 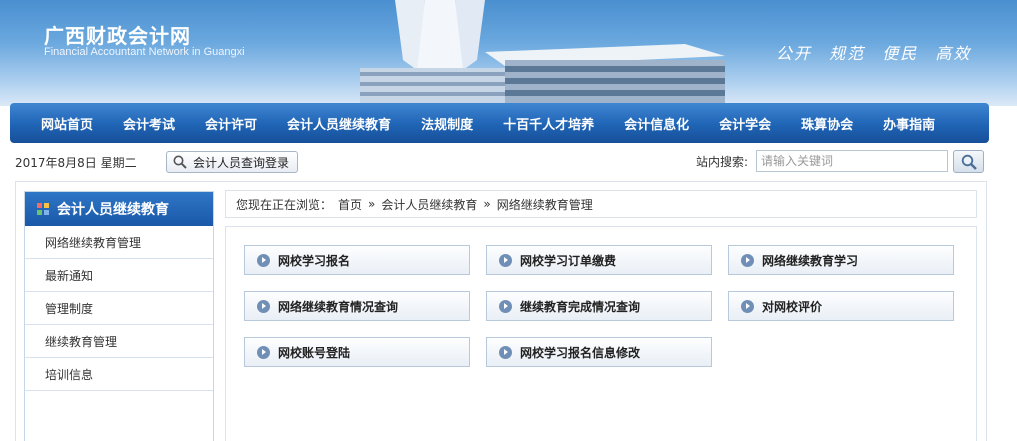 I want to click on site-subtitle: Financial Accountant Network in Guangxi, so click(x=144, y=52).